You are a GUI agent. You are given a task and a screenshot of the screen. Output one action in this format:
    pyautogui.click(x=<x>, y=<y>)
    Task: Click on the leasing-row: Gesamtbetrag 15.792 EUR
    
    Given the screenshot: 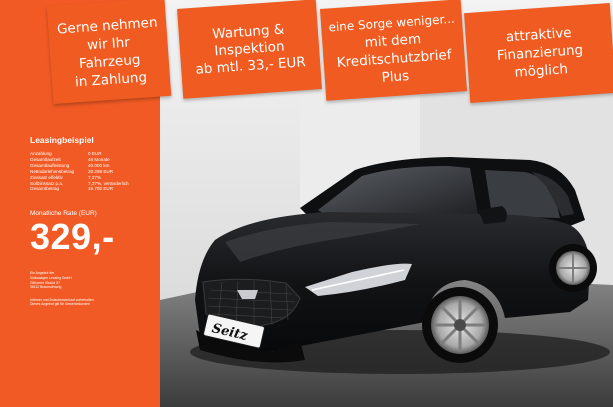 What is the action you would take?
    pyautogui.click(x=93, y=189)
    